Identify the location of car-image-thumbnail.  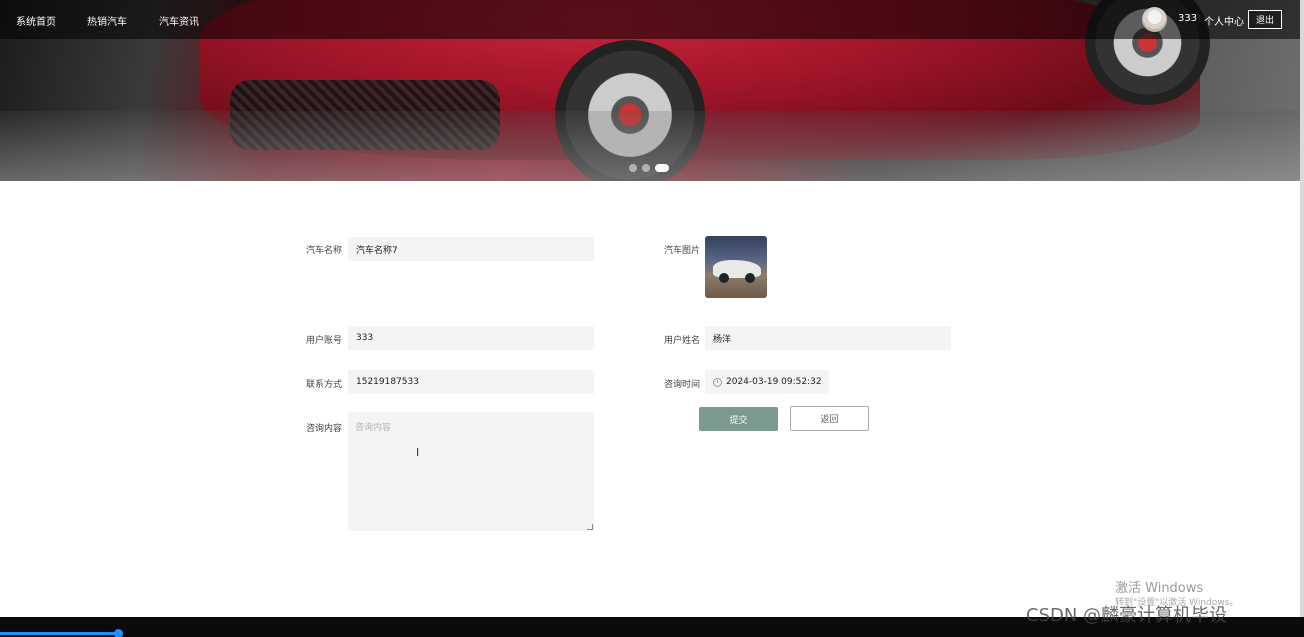
(736, 267).